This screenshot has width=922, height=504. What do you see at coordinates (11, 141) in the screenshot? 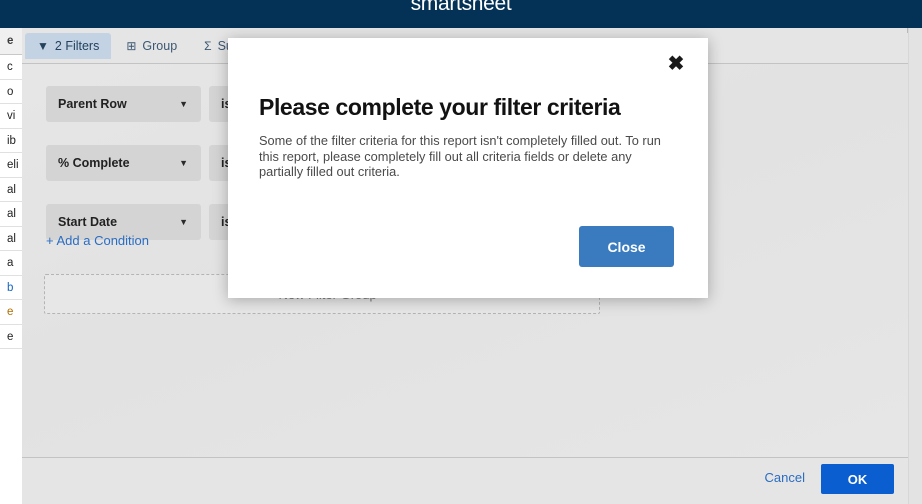
I see `grid-row-cell: ib` at bounding box center [11, 141].